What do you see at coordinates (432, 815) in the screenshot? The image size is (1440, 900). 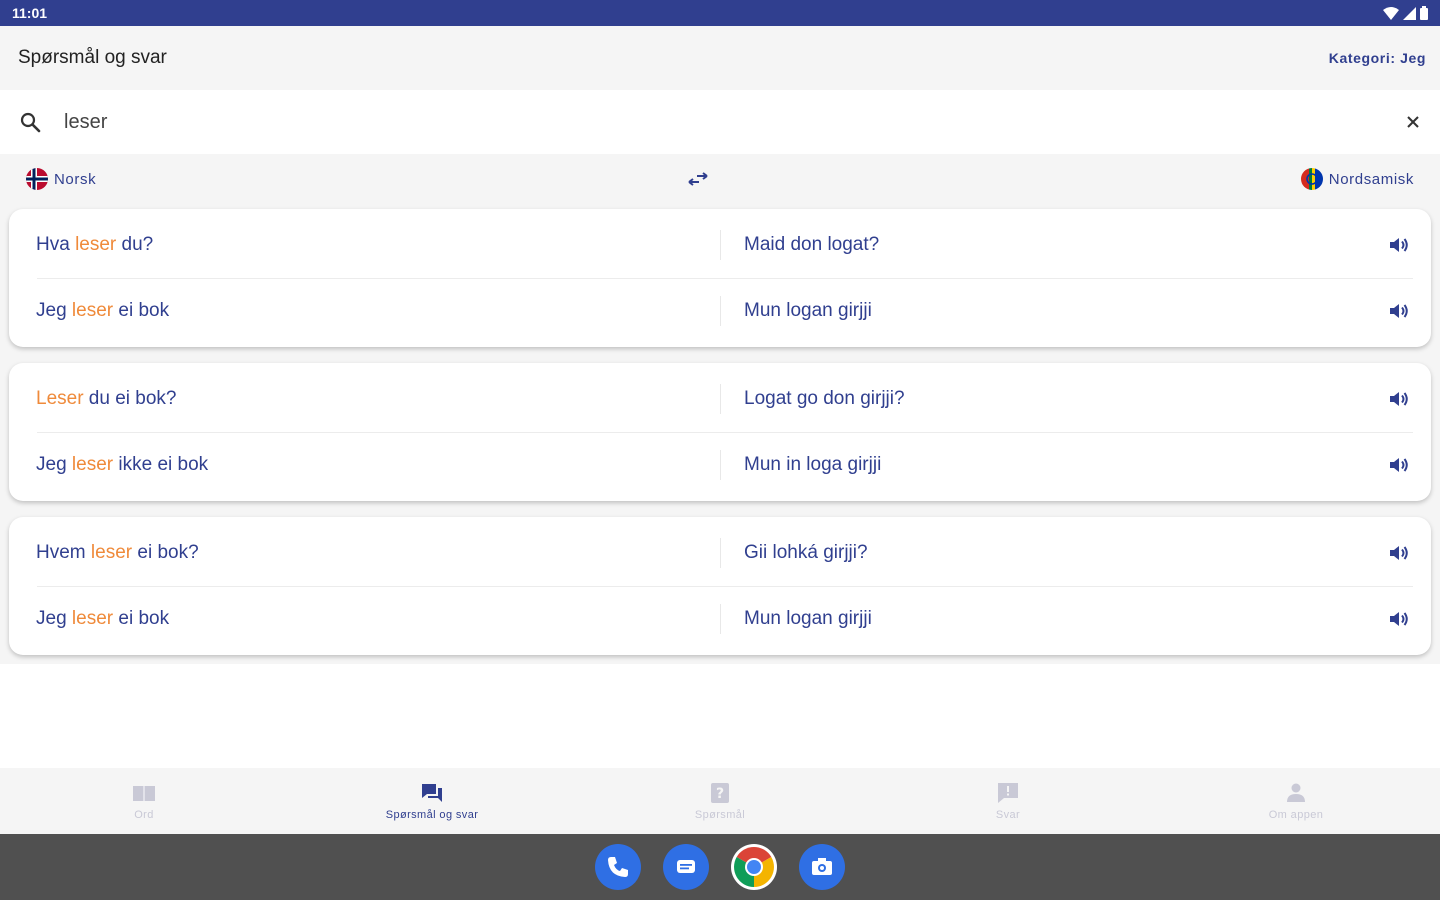 I see `nav-label: Spørsmål og svar` at bounding box center [432, 815].